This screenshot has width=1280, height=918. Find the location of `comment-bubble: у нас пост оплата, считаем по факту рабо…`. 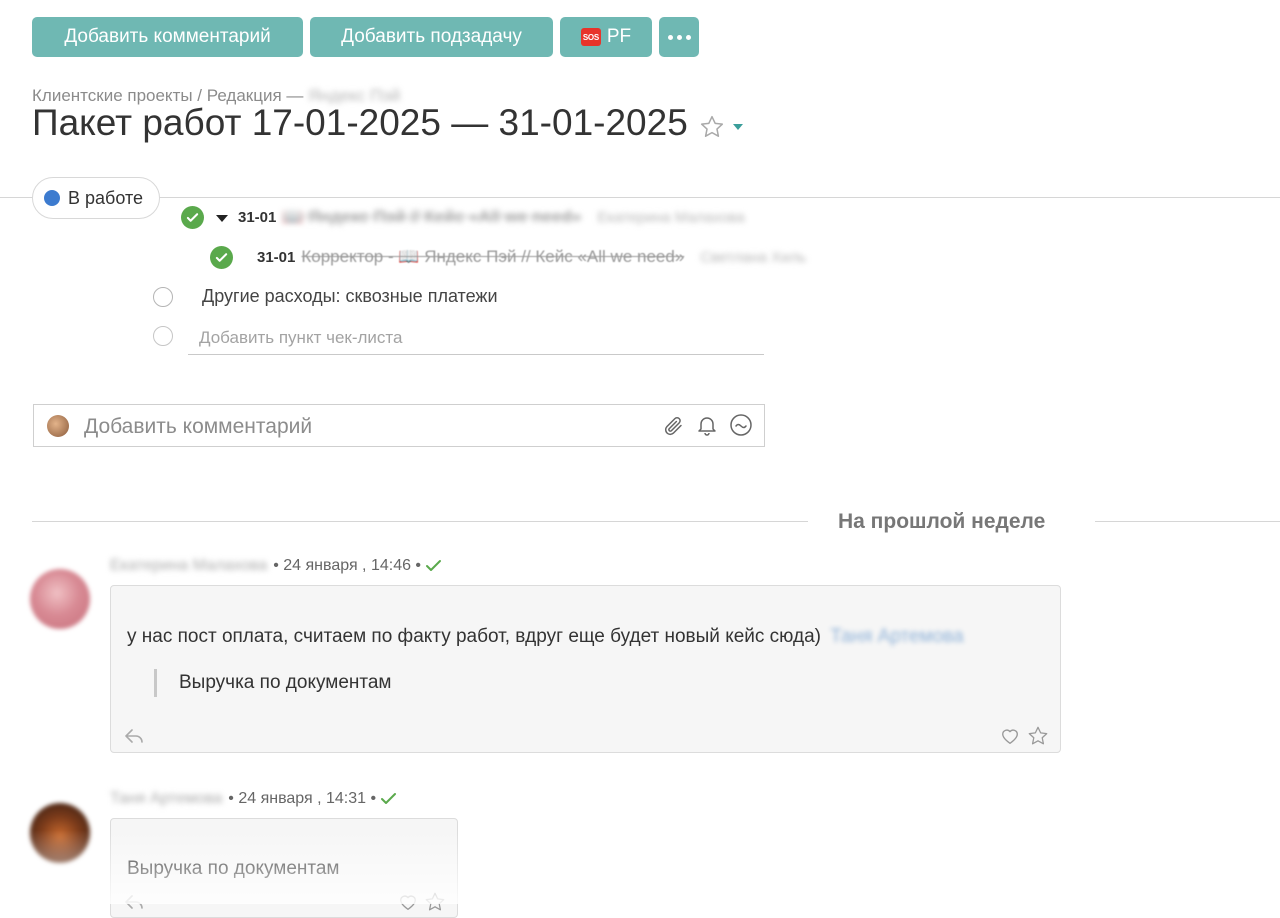

comment-bubble: у нас пост оплата, считаем по факту рабо… is located at coordinates (585, 669).